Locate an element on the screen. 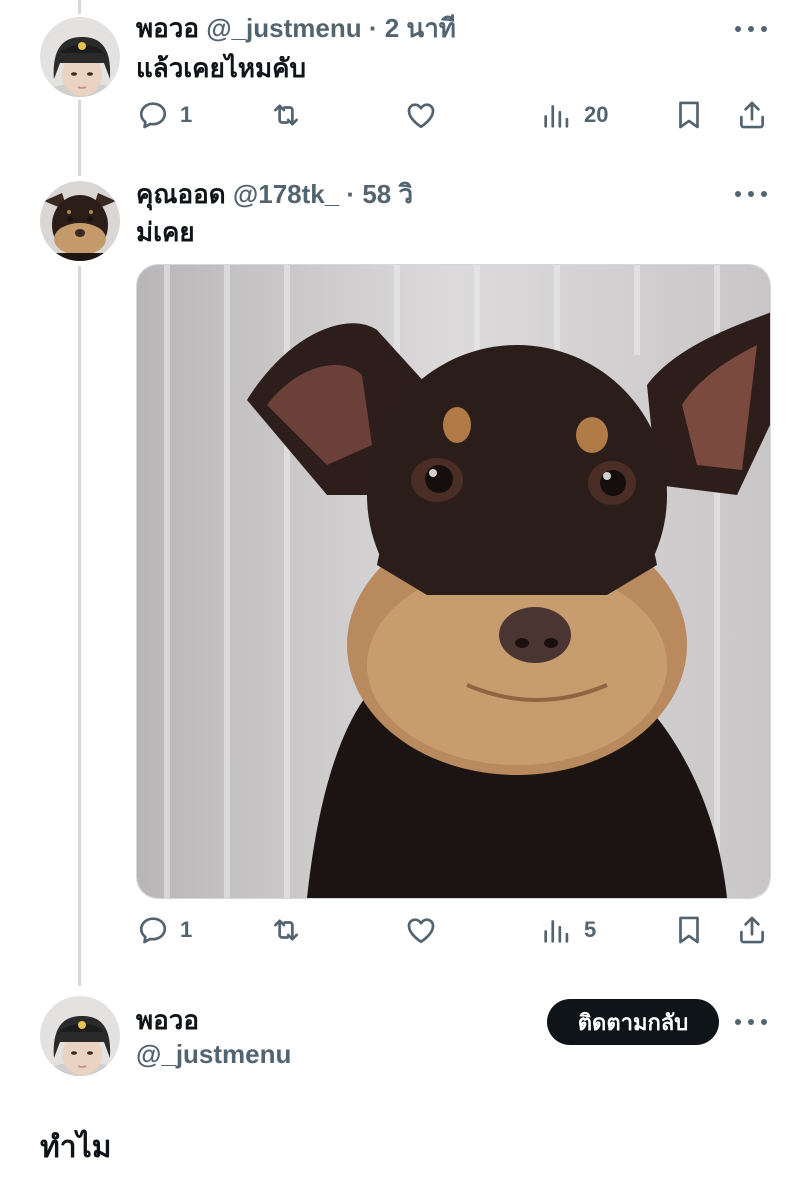  follow-back-button: ติดตามกลับ is located at coordinates (633, 1022).